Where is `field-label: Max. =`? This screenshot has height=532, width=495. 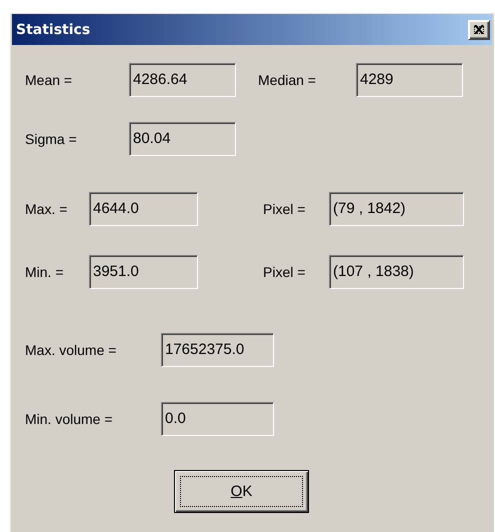 field-label: Max. = is located at coordinates (46, 209).